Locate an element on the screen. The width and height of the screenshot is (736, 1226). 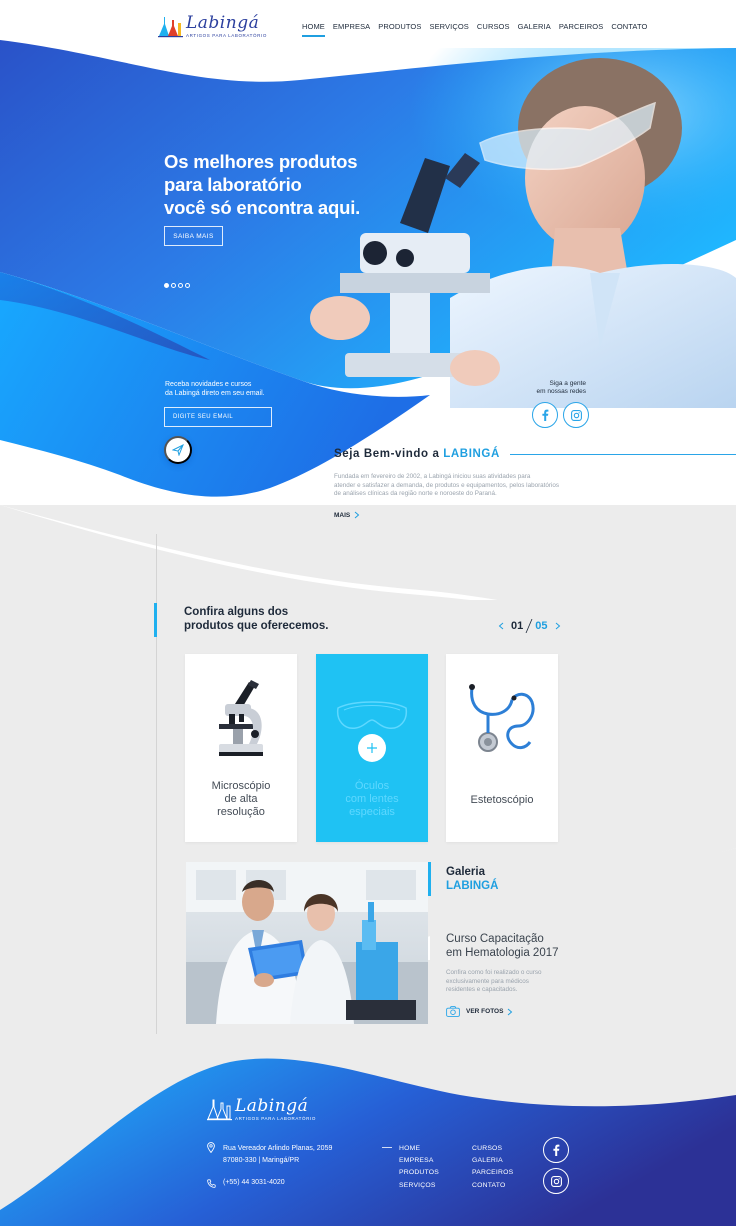
gallery-subtitle-line: Curso Capacitação is located at coordinates (495, 939).